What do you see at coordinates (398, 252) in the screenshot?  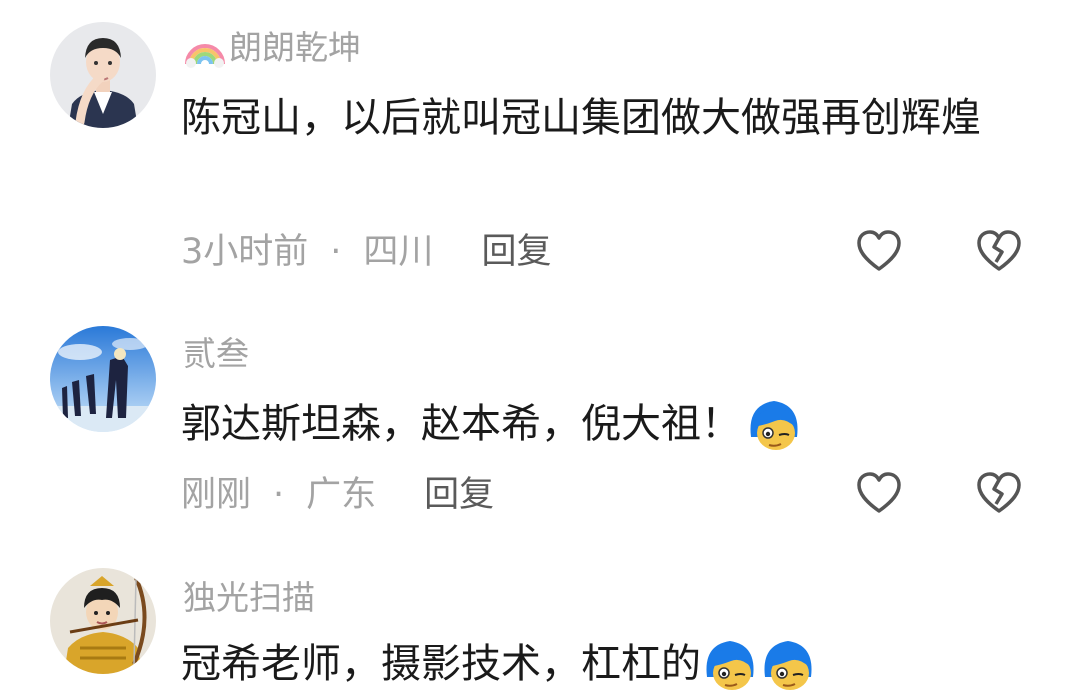 I see `comment-location: 四川` at bounding box center [398, 252].